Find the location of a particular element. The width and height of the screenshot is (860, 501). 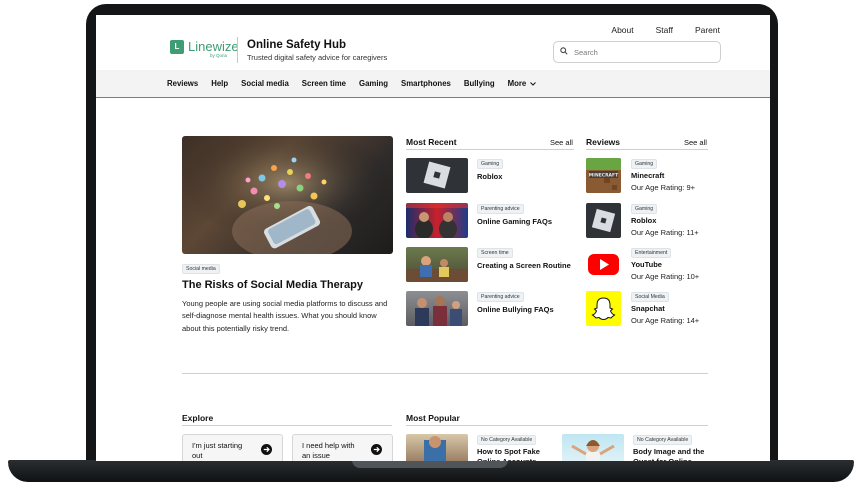

need-help-label: I need help with an issue is located at coordinates (328, 450).